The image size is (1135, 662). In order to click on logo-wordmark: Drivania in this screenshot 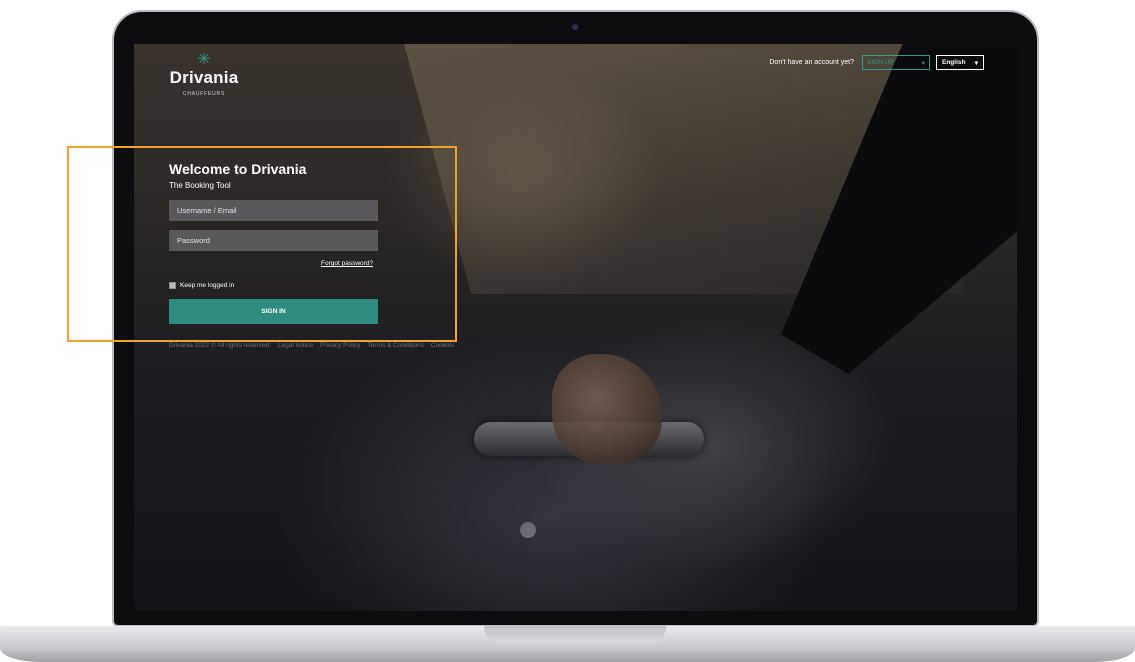, I will do `click(204, 77)`.